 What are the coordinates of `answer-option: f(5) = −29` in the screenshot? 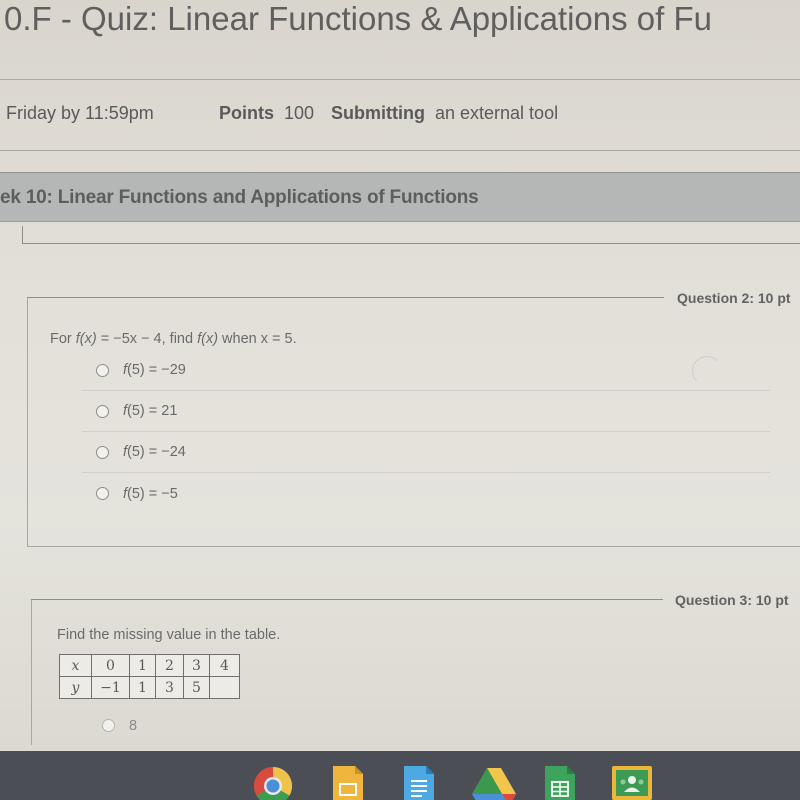 It's located at (426, 370).